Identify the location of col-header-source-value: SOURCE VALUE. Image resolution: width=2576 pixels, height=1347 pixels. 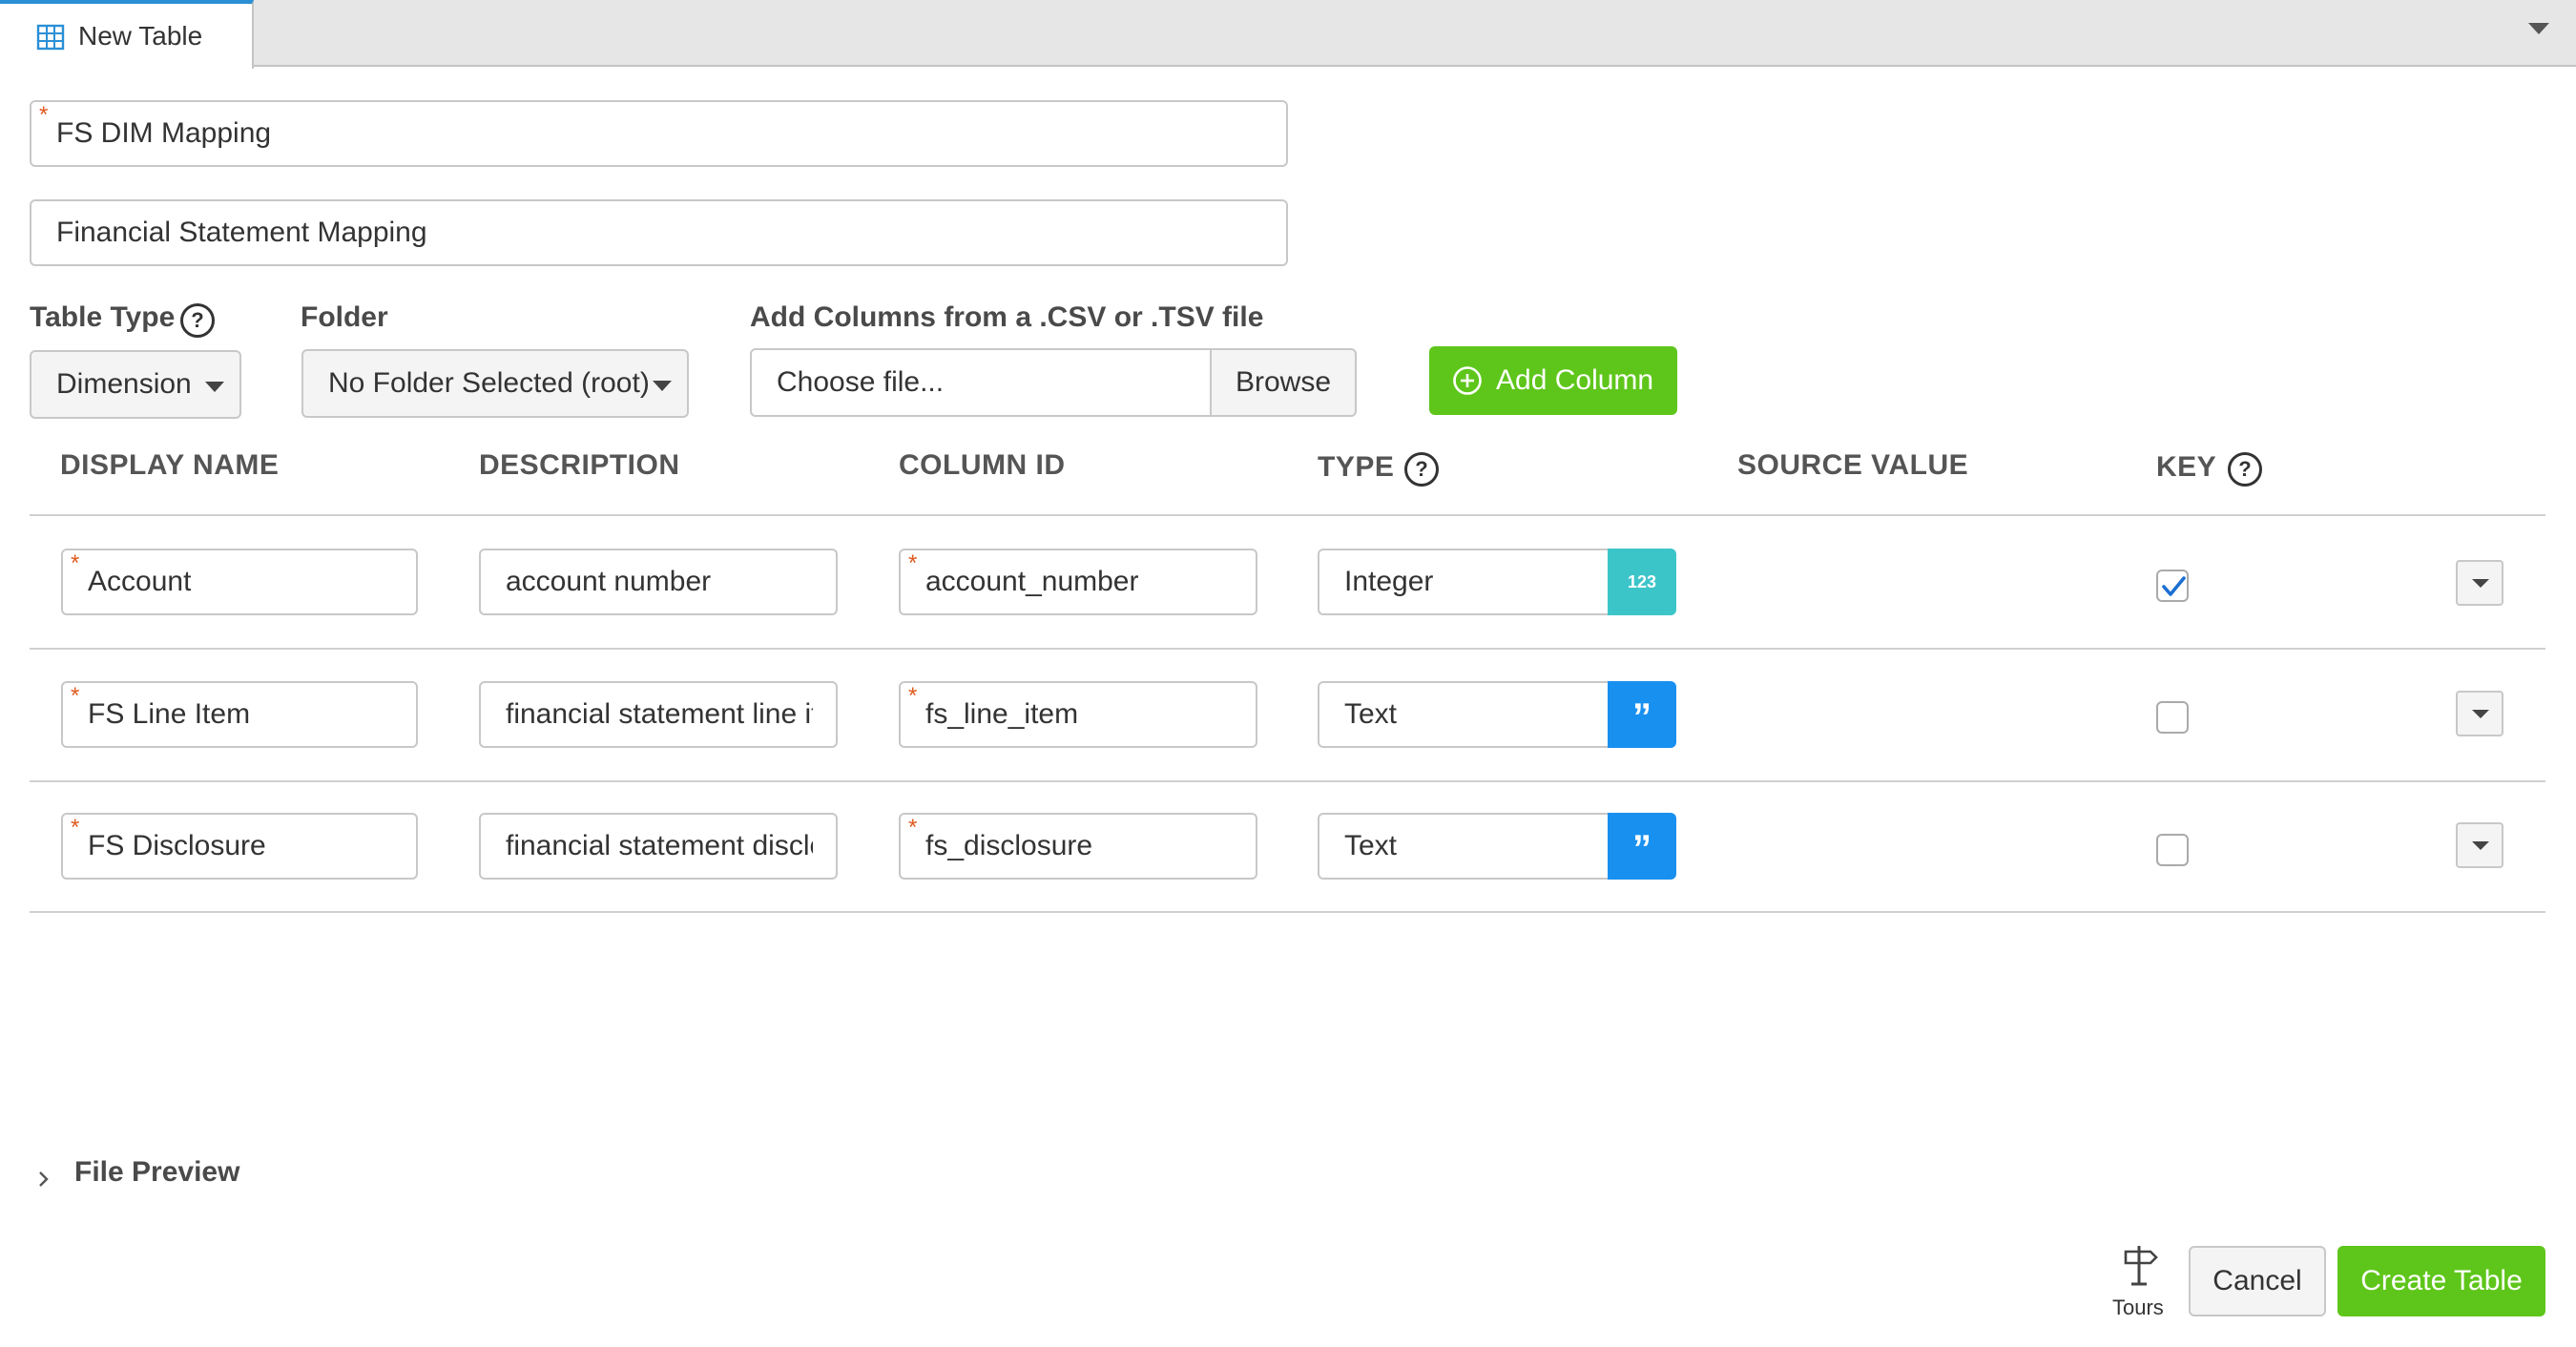
(1853, 465).